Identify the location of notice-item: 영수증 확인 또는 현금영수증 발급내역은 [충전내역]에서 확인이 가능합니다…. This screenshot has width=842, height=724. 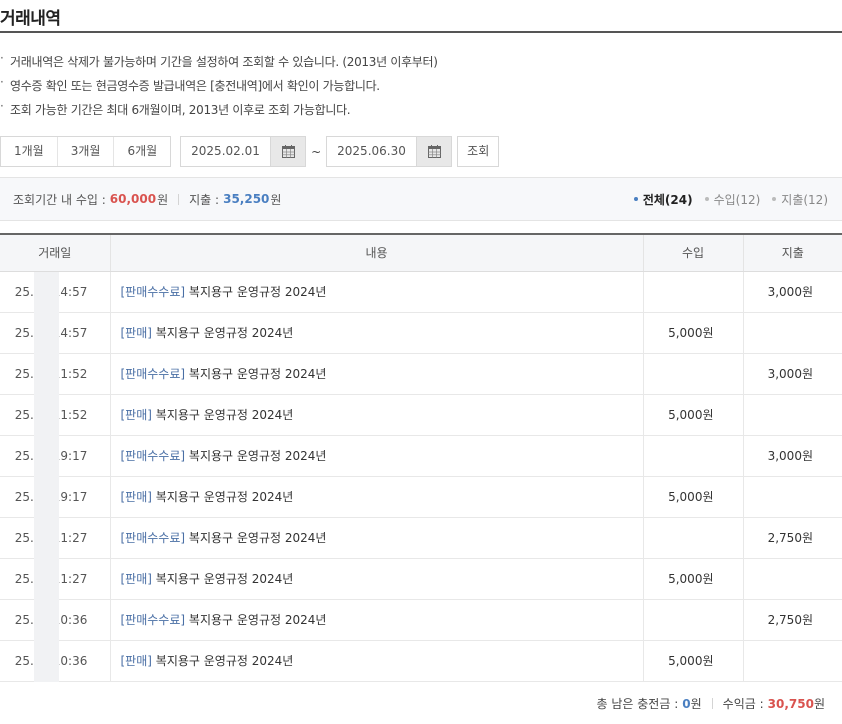
(421, 84).